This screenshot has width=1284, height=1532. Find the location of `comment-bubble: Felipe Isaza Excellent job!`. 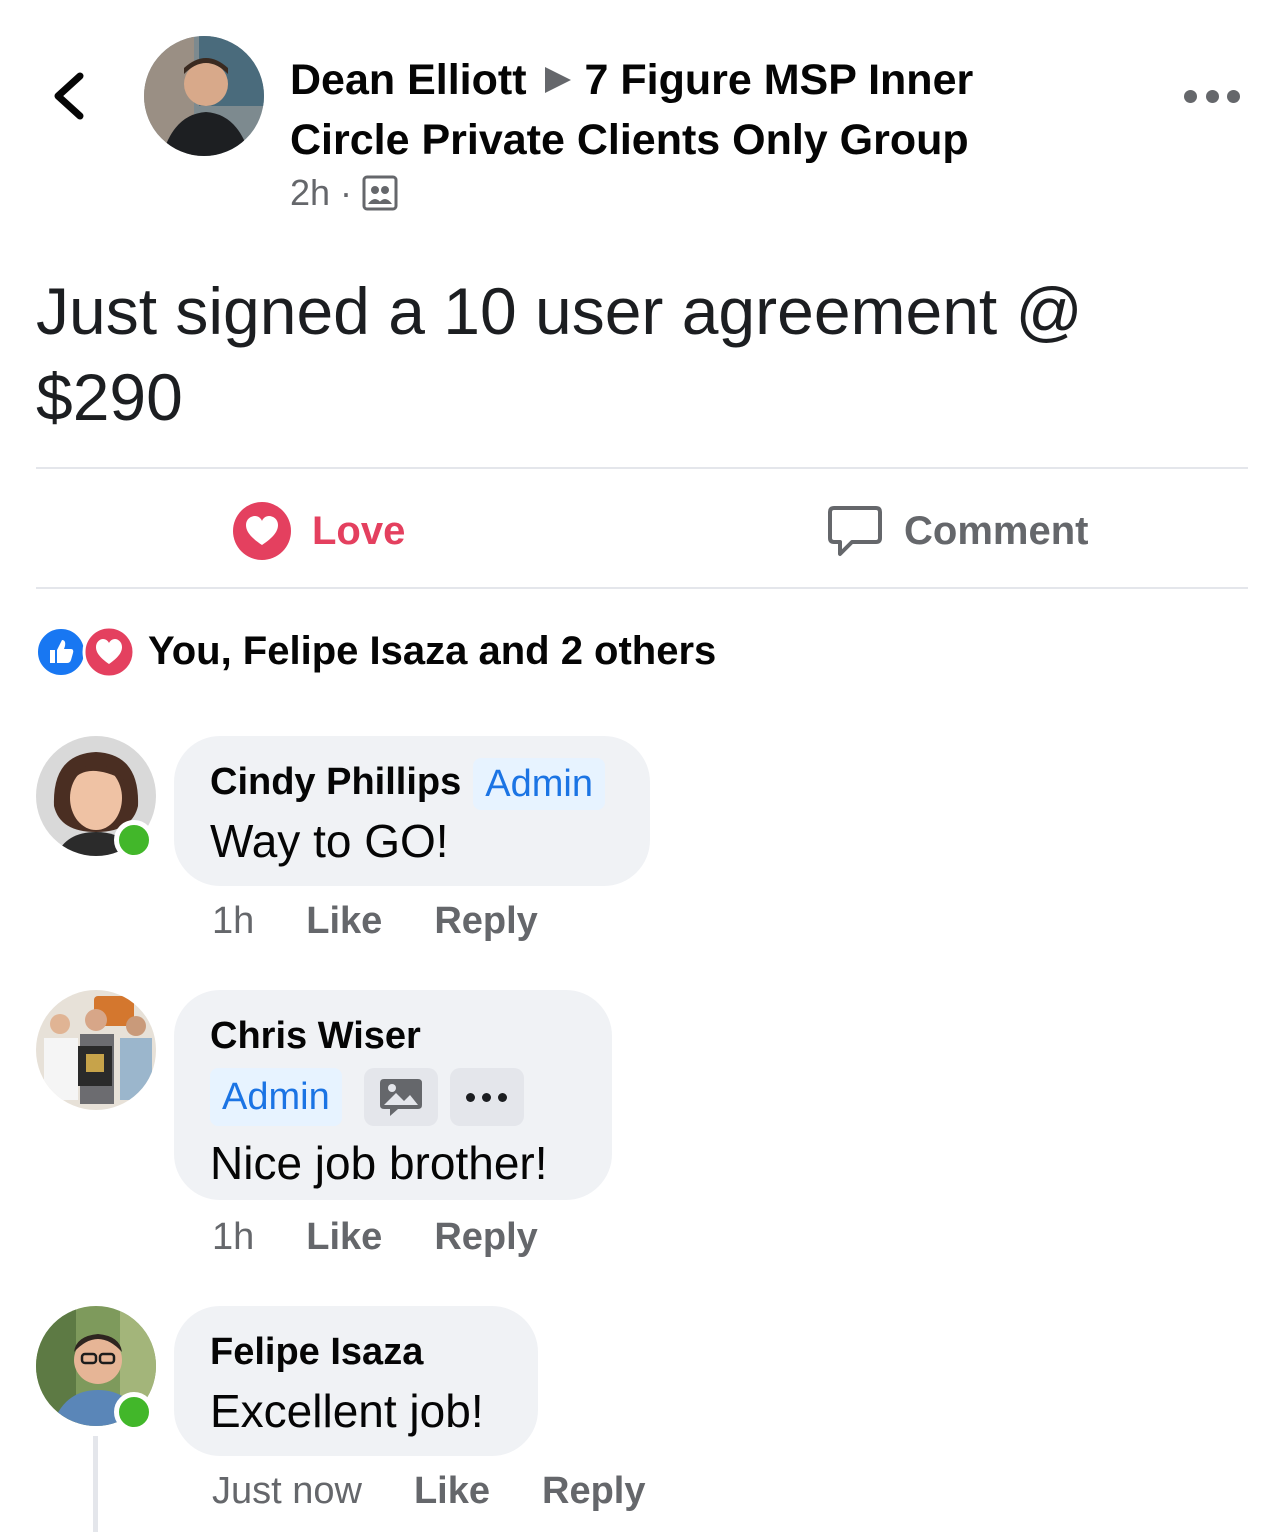

comment-bubble: Felipe Isaza Excellent job! is located at coordinates (356, 1381).